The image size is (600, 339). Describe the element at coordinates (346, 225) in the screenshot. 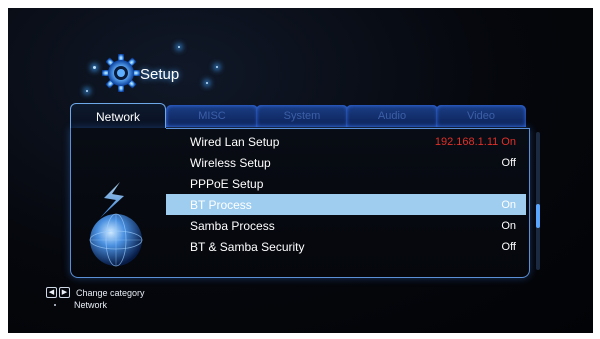

I see `menu-item-samba-process: Samba Process On` at that location.